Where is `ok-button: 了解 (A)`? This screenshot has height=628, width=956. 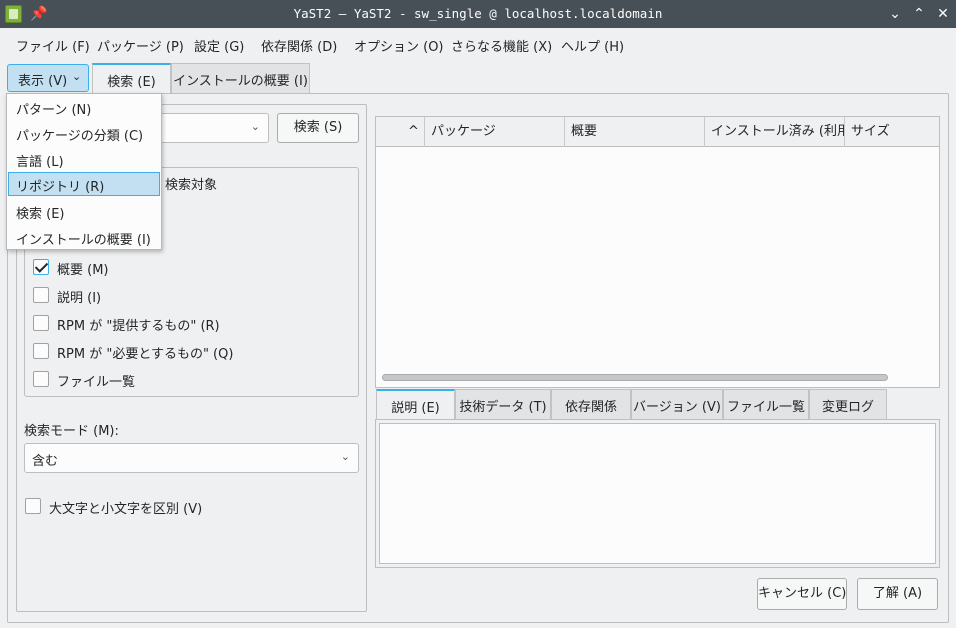
ok-button: 了解 (A) is located at coordinates (897, 594).